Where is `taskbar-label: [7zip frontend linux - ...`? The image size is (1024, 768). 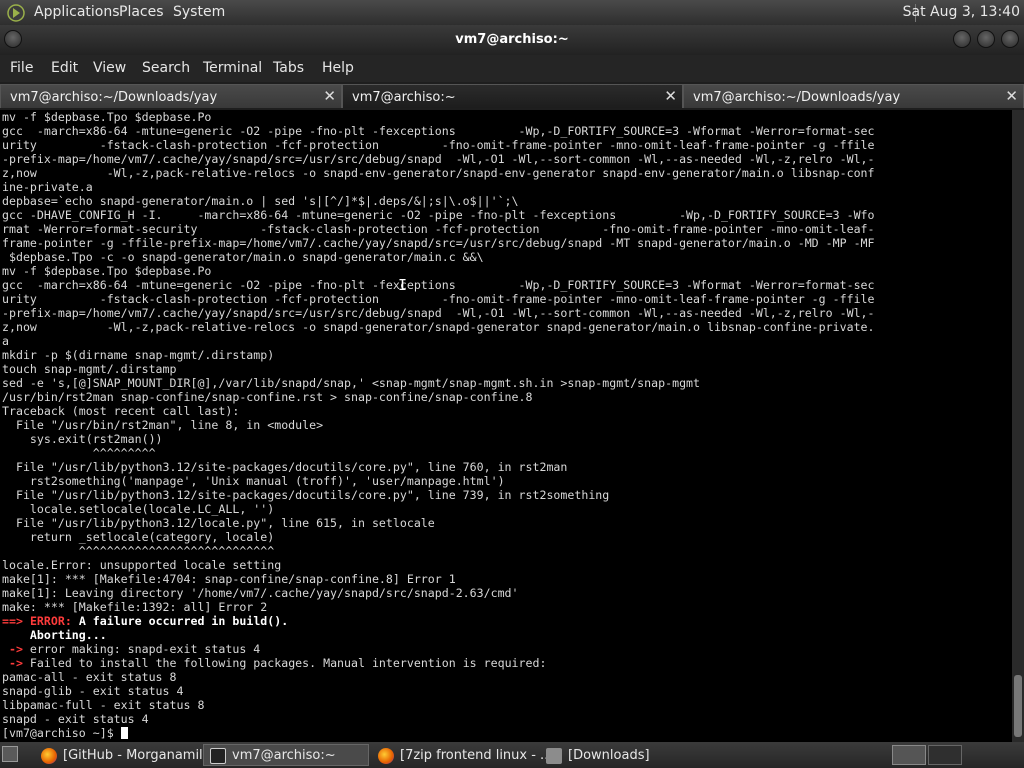 taskbar-label: [7zip frontend linux - ... is located at coordinates (476, 755).